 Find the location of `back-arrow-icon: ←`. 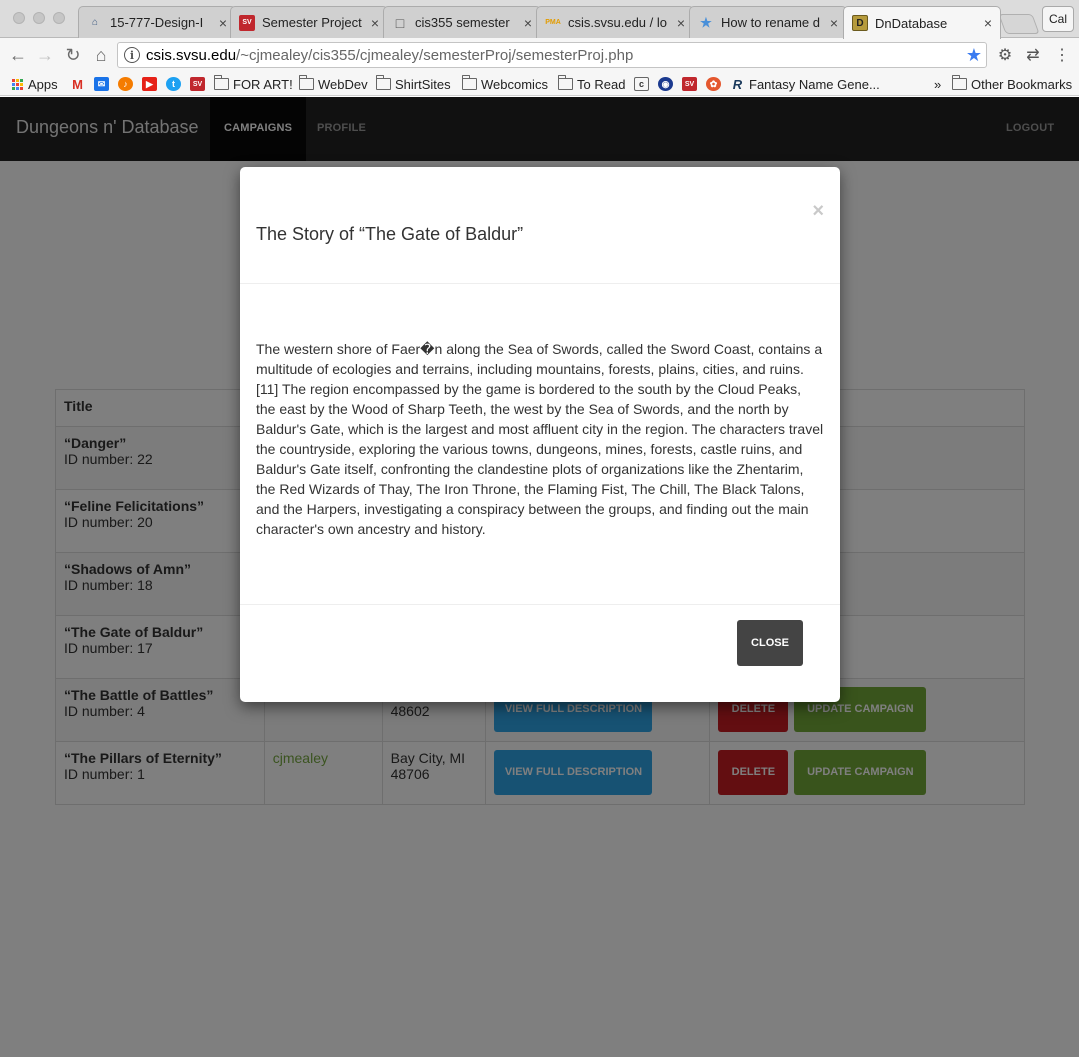

back-arrow-icon: ← is located at coordinates (18, 55).